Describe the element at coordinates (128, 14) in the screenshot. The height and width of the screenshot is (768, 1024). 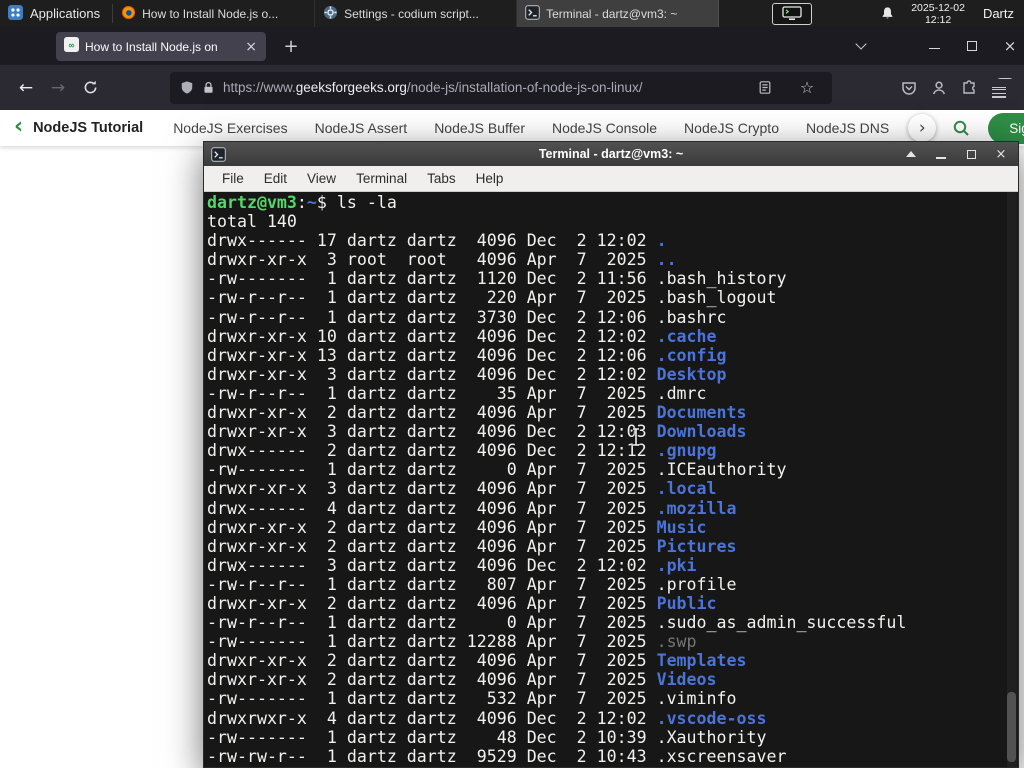
I see `firefox-icon` at that location.